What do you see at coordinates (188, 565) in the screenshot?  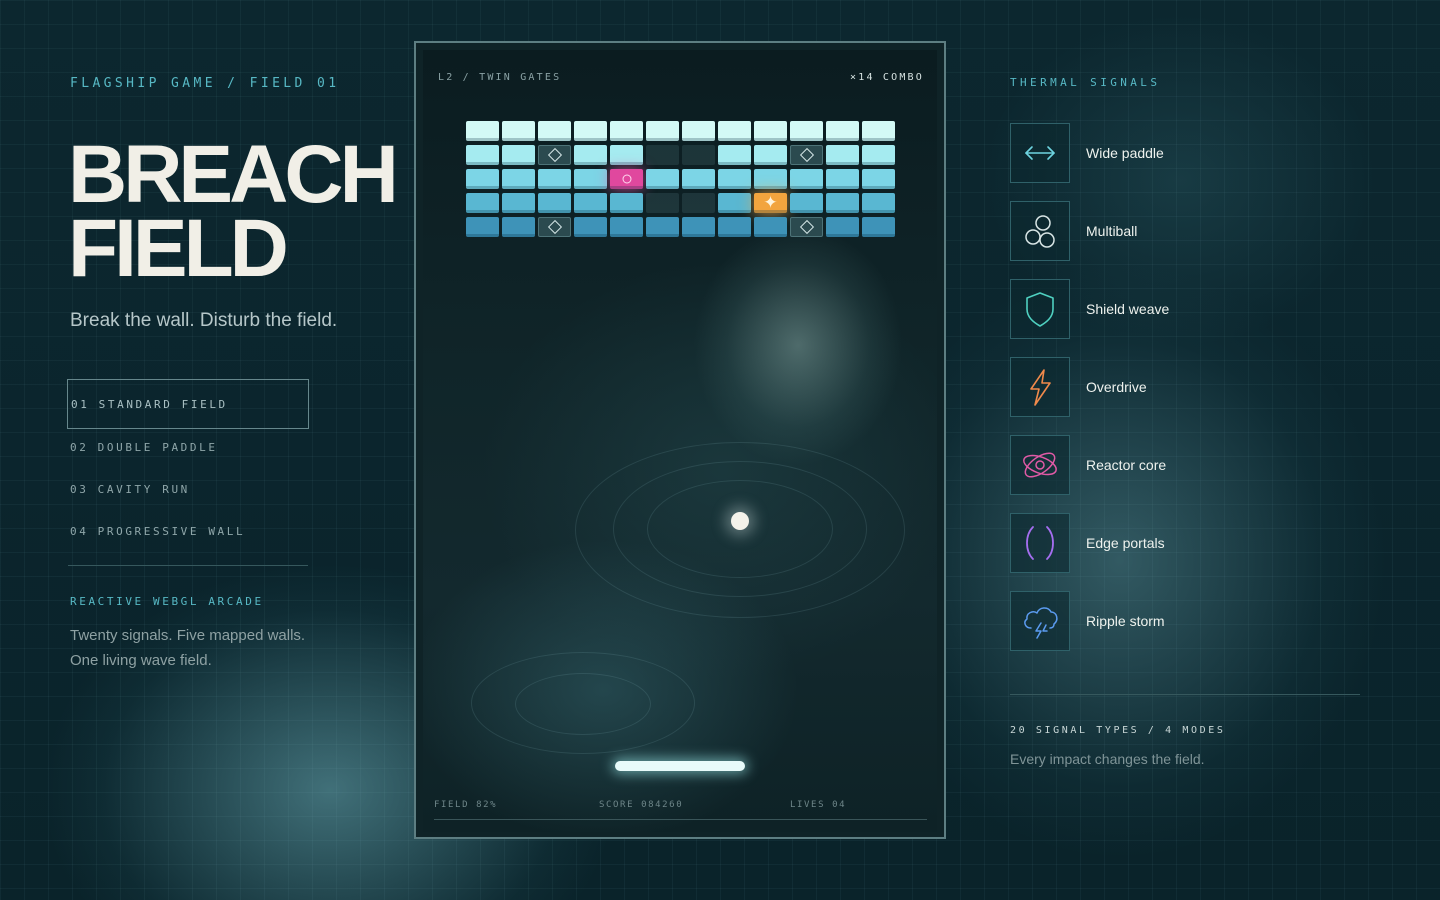 I see `left-divider` at bounding box center [188, 565].